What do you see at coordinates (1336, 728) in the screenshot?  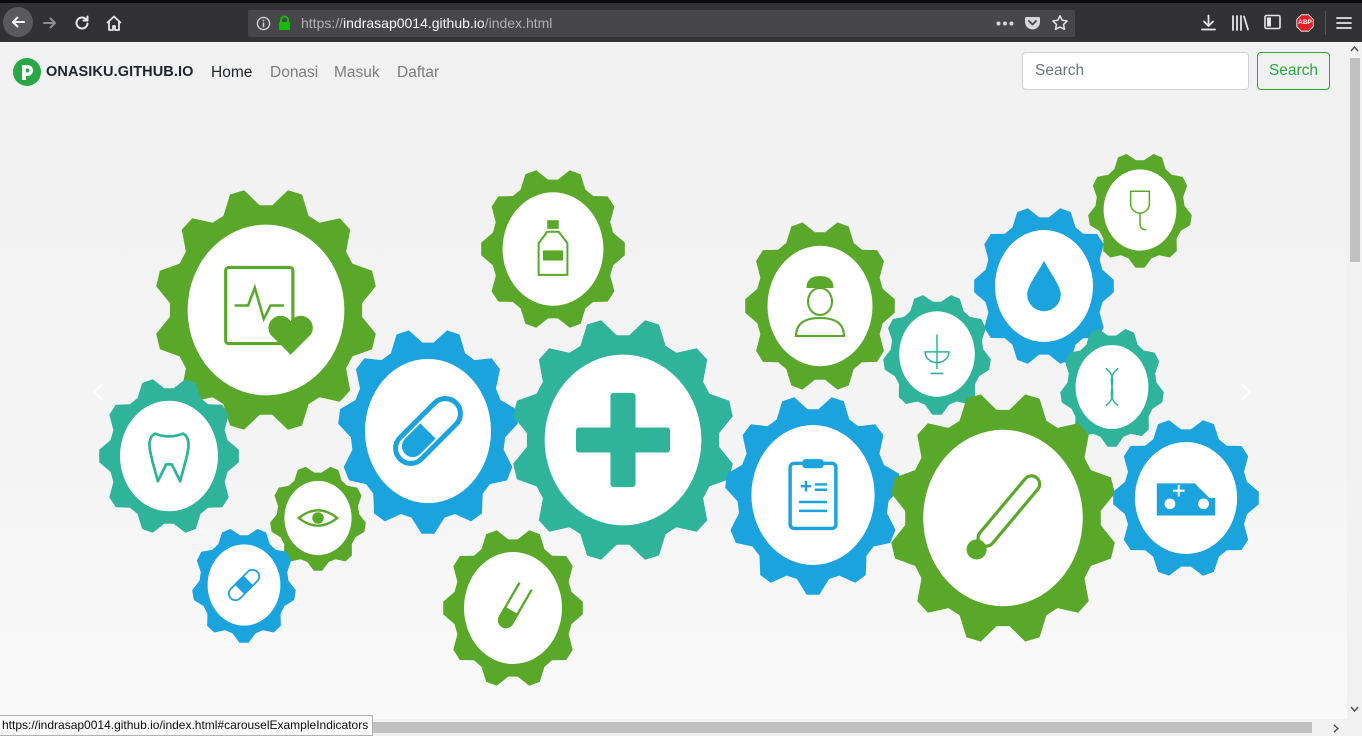 I see `scroll-right-icon` at bounding box center [1336, 728].